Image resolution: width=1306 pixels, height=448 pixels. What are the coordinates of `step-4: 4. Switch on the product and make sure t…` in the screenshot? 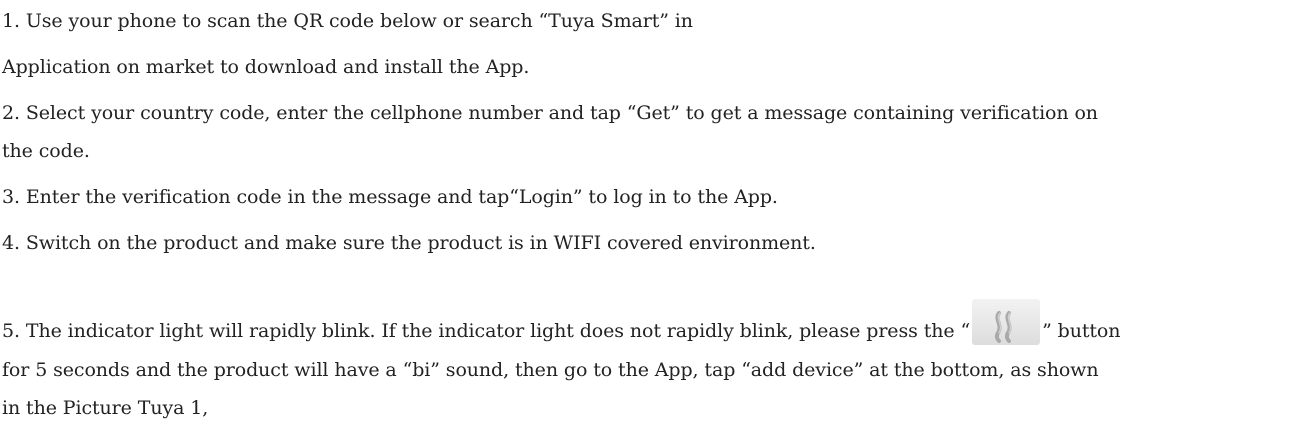 It's located at (409, 243).